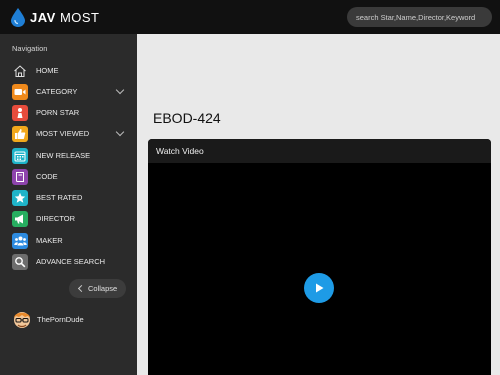  Describe the element at coordinates (68, 240) in the screenshot. I see `sidebar-item-maker: MAKER` at that location.